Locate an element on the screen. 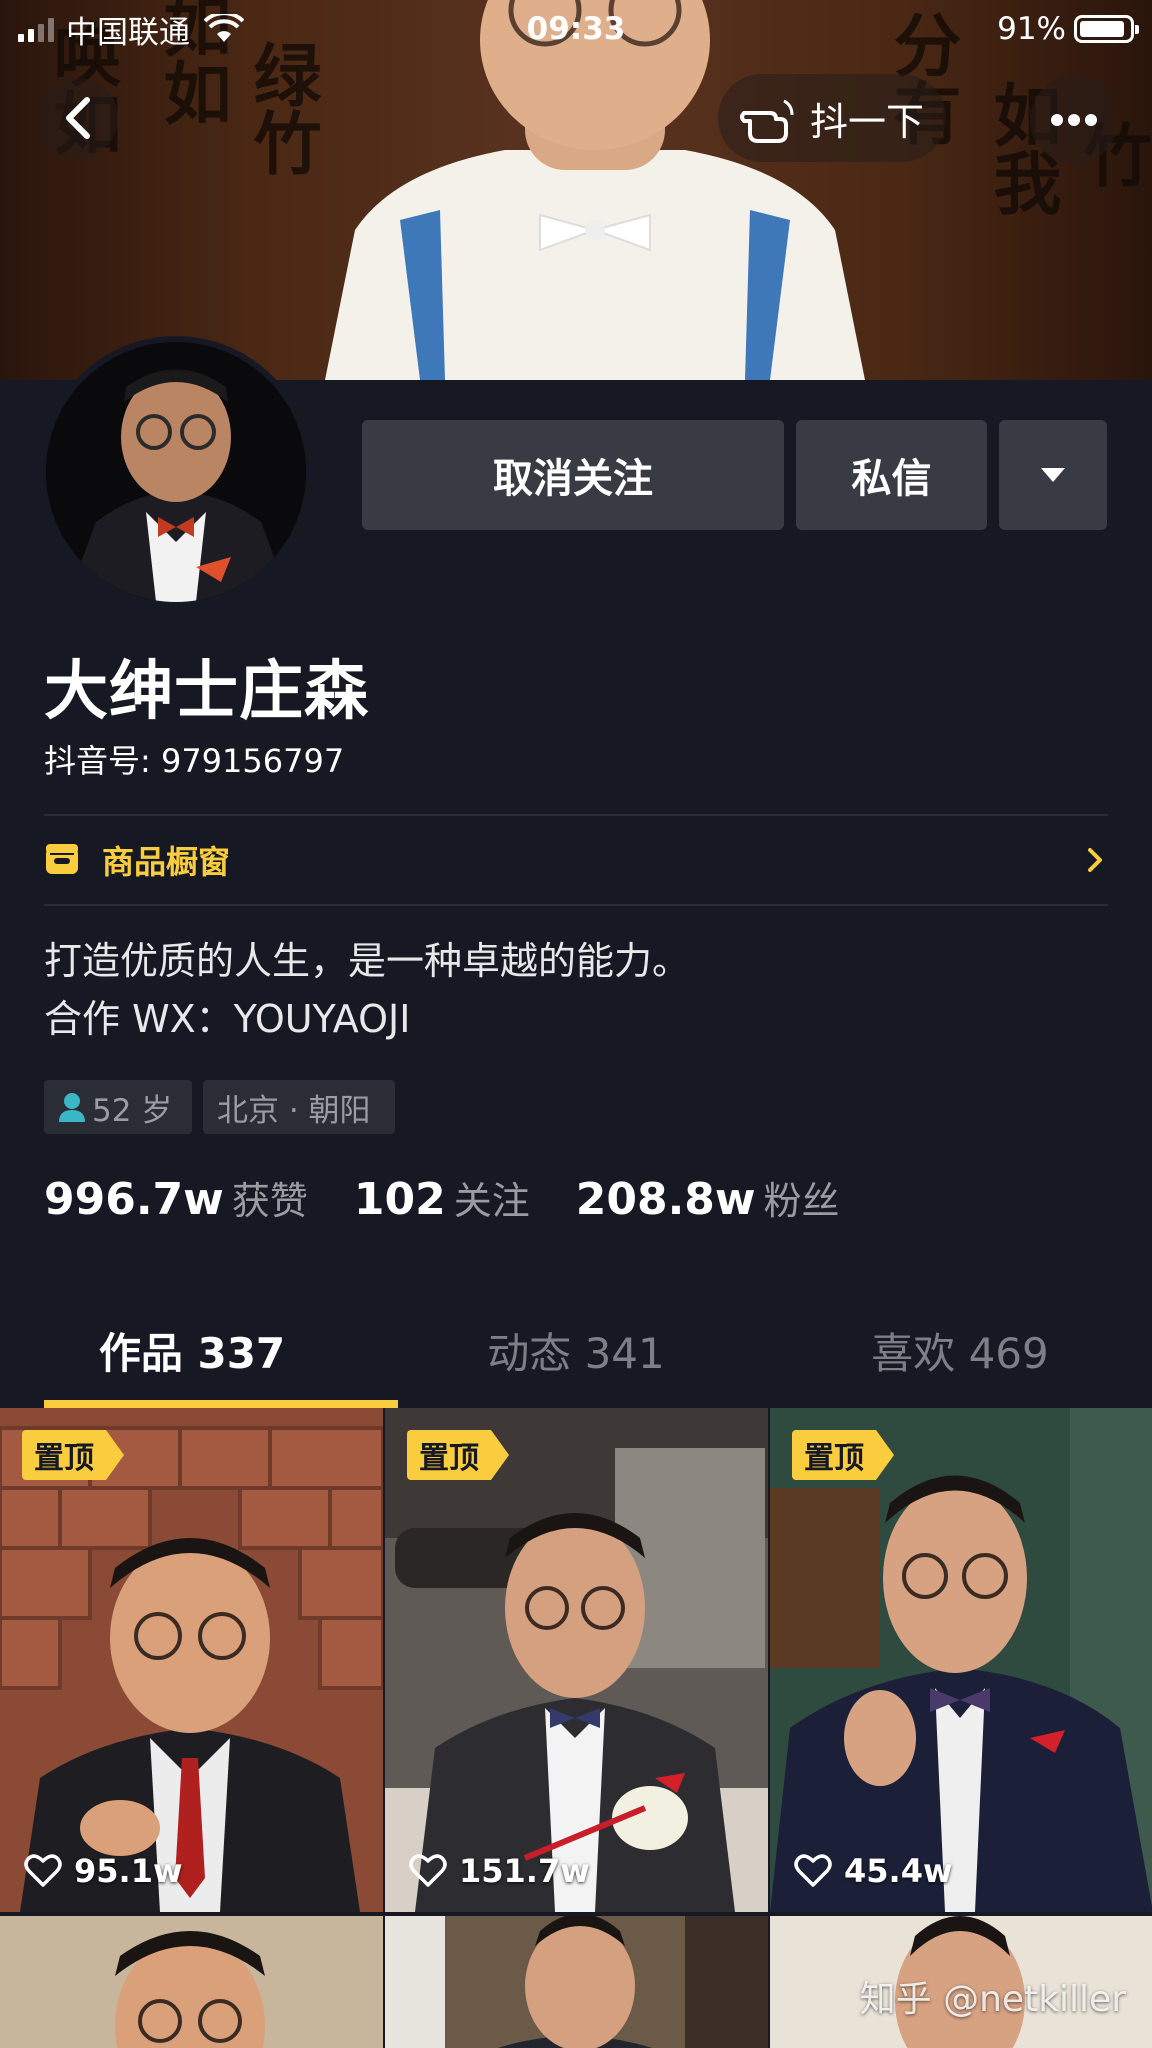  watermark-text: 知乎 @netkiller is located at coordinates (992, 1999).